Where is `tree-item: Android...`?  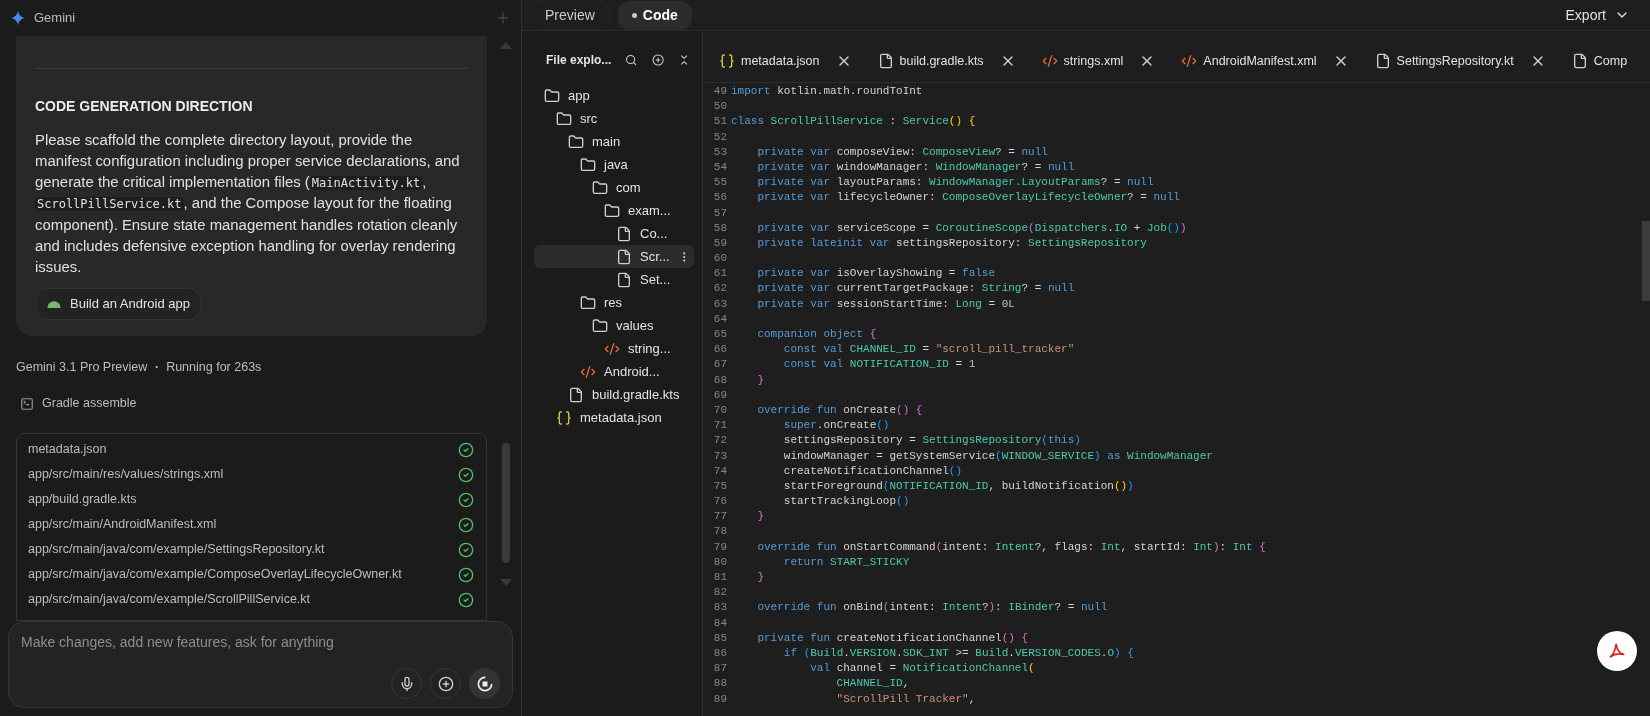
tree-item: Android... is located at coordinates (614, 371).